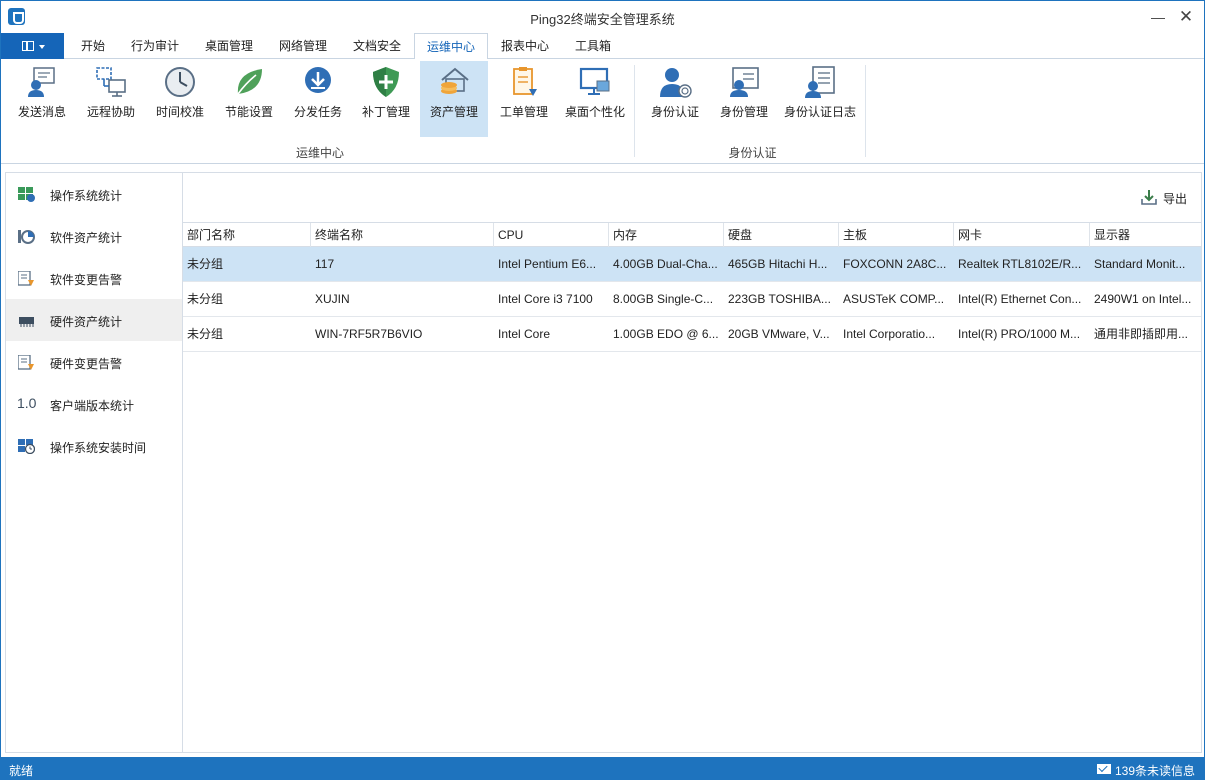  What do you see at coordinates (451, 46) in the screenshot?
I see `tab-ops-center: 运维中心` at bounding box center [451, 46].